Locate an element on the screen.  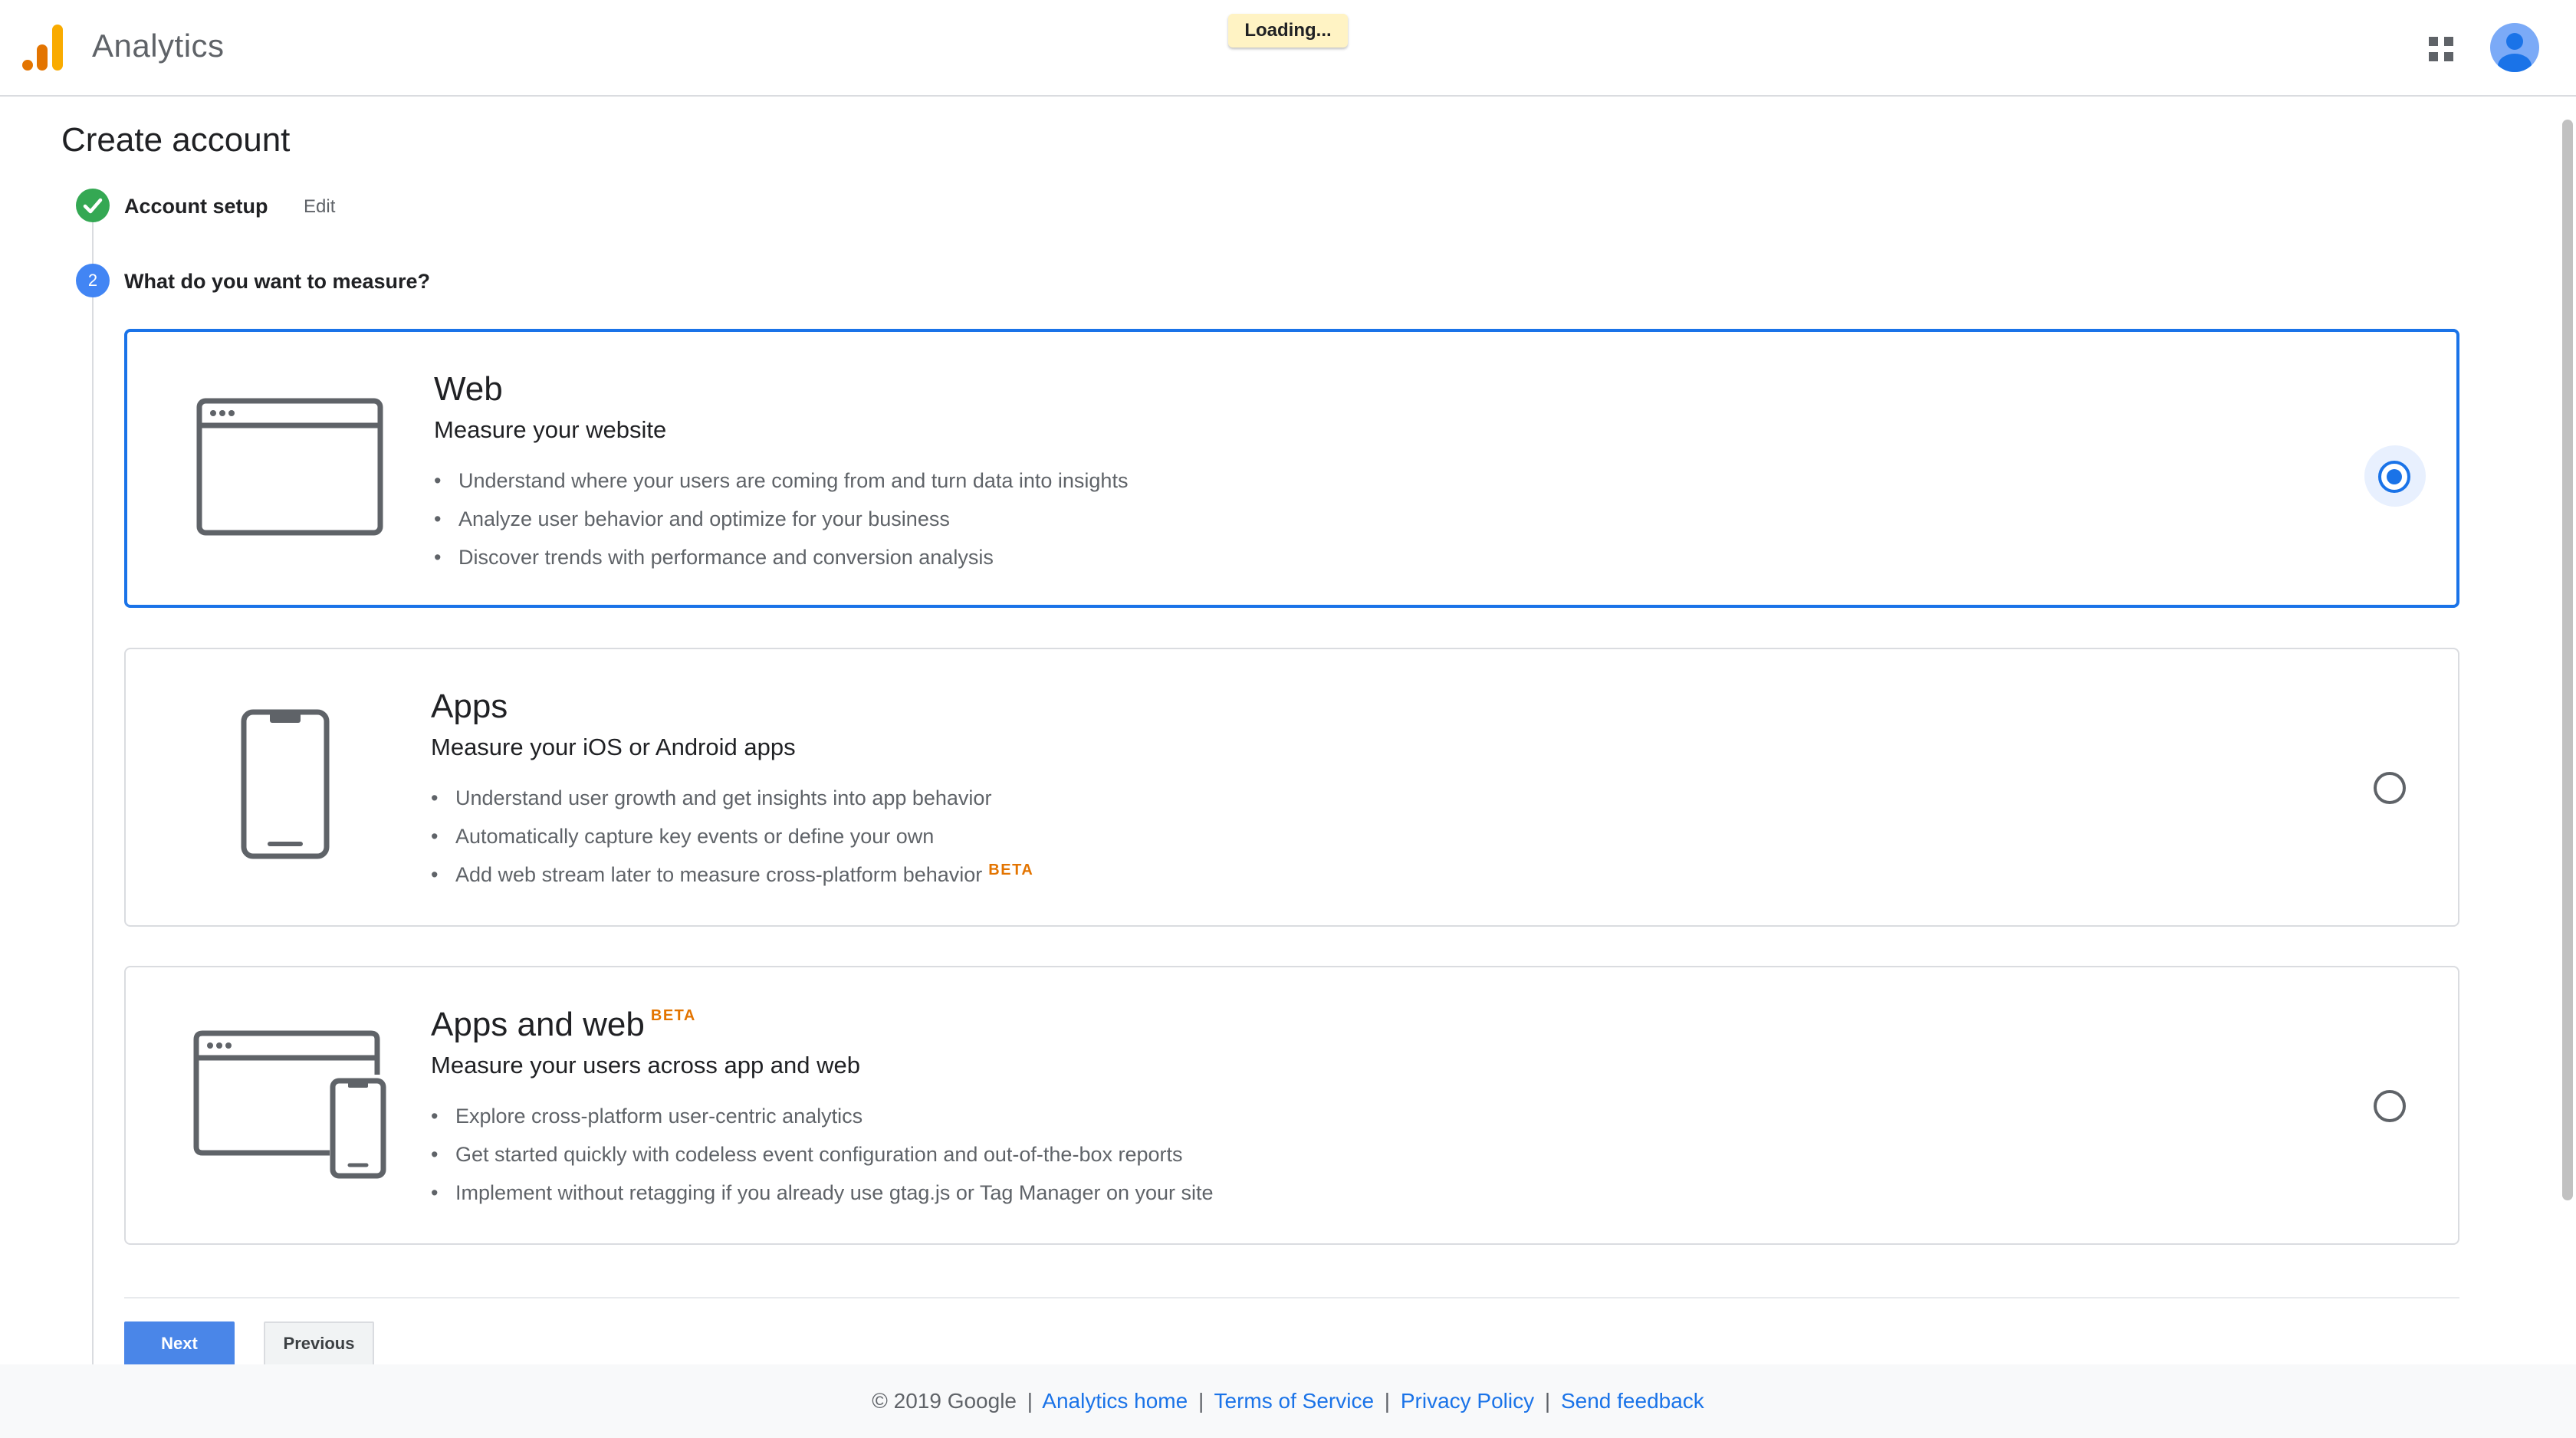
next-button: Next is located at coordinates (179, 1343).